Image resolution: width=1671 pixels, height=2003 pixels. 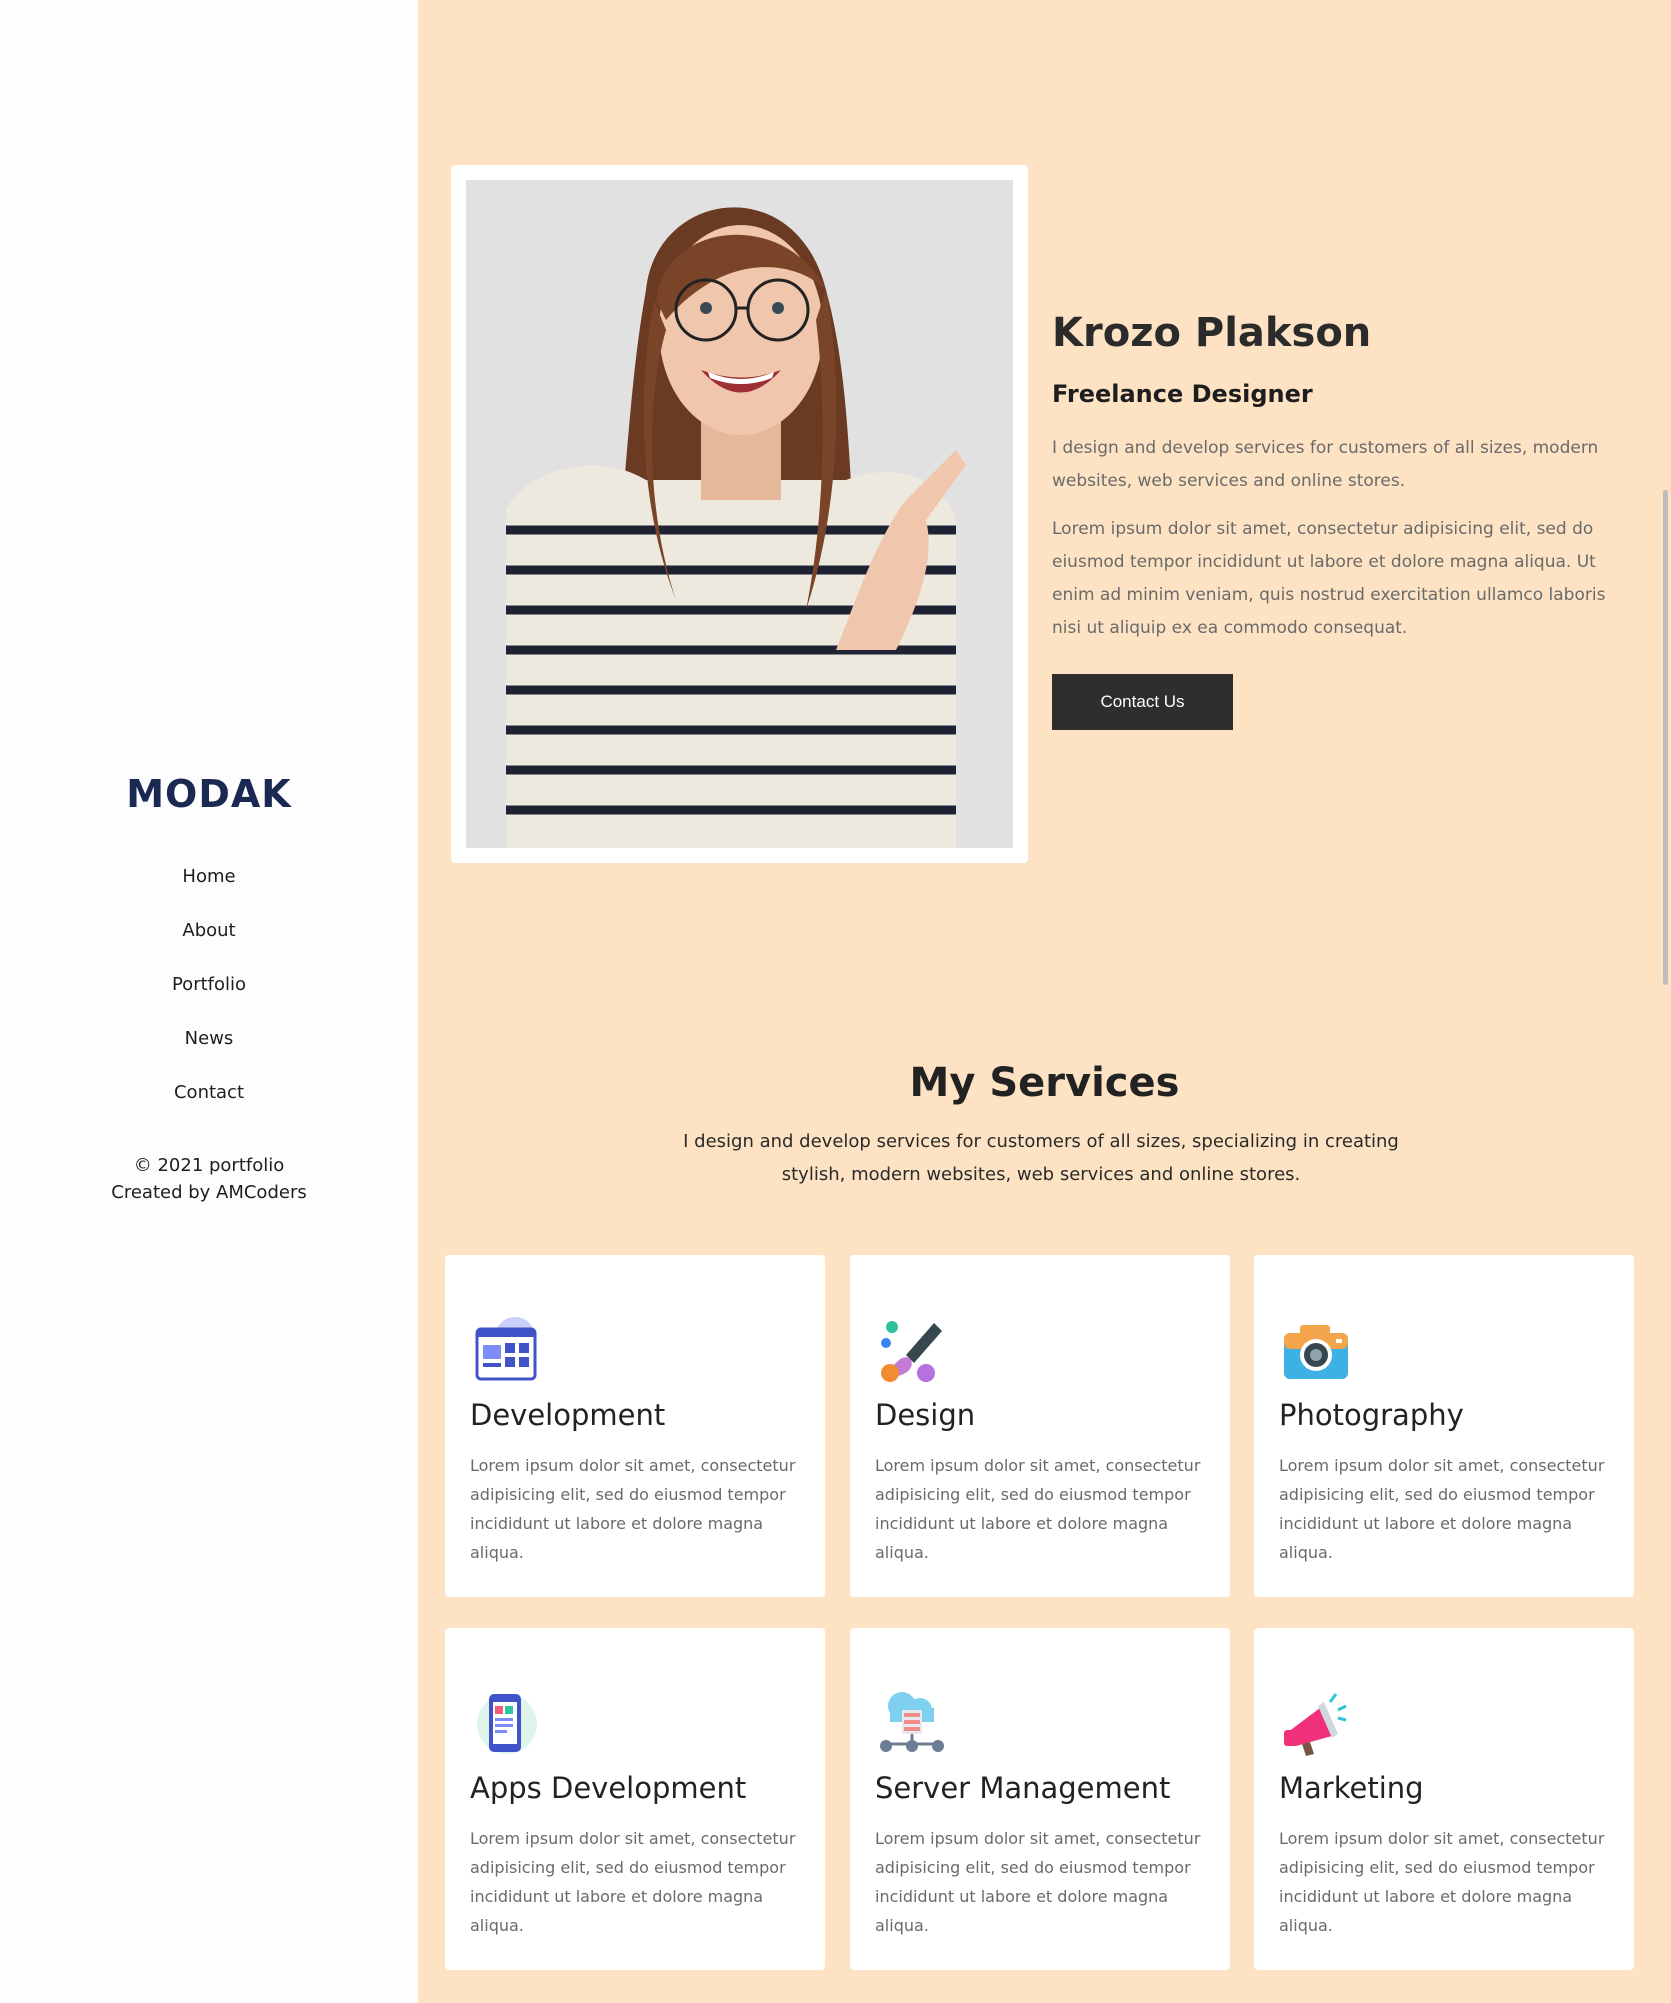 I want to click on copyright-text: © 2021 portfolio, so click(x=209, y=1165).